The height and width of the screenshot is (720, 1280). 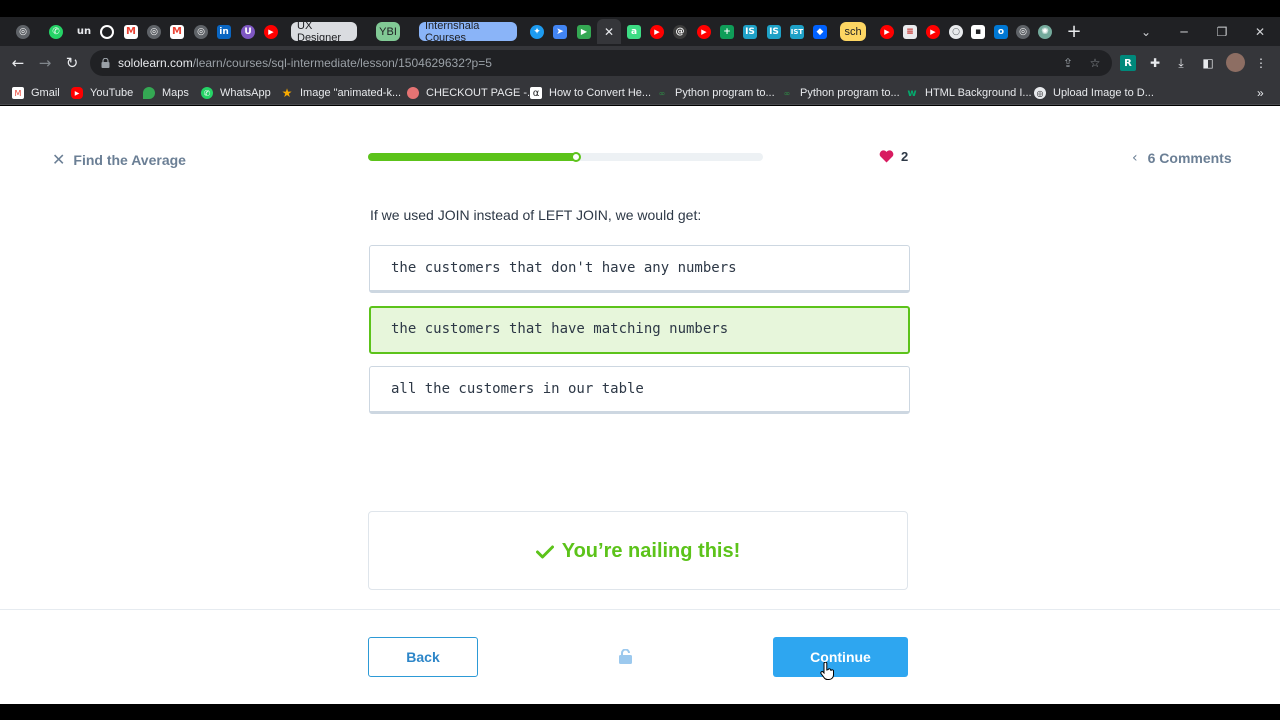 I want to click on close-window-icon: ✕, so click(x=1260, y=32).